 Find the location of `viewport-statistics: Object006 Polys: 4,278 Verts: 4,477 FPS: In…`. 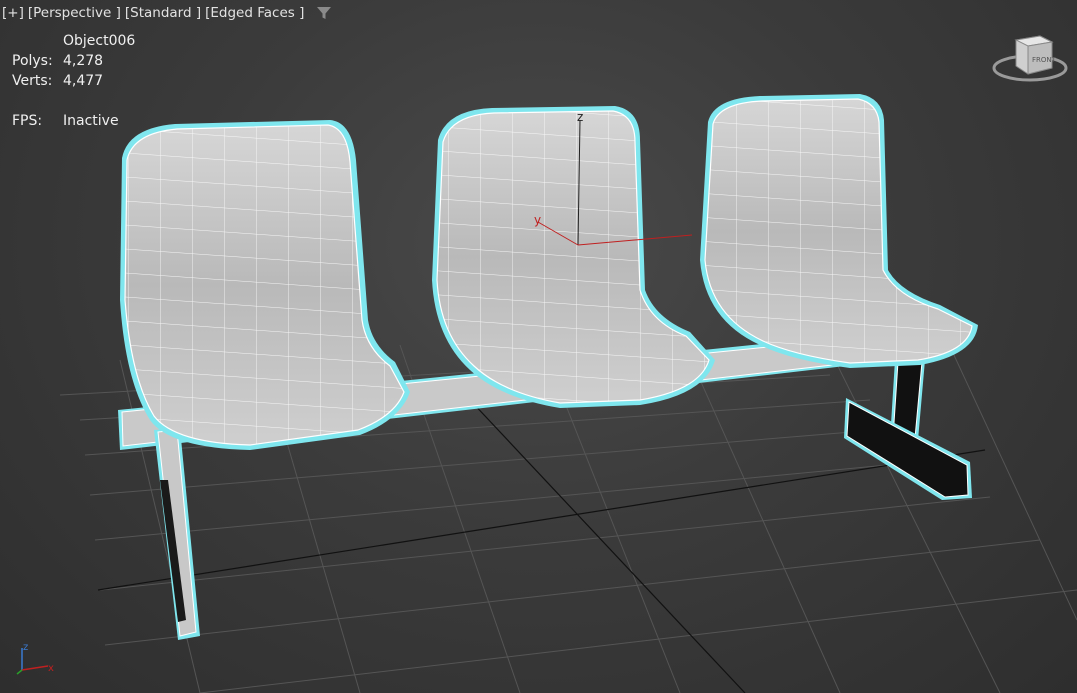

viewport-statistics: Object006 Polys: 4,278 Verts: 4,477 FPS: In… is located at coordinates (73, 81).